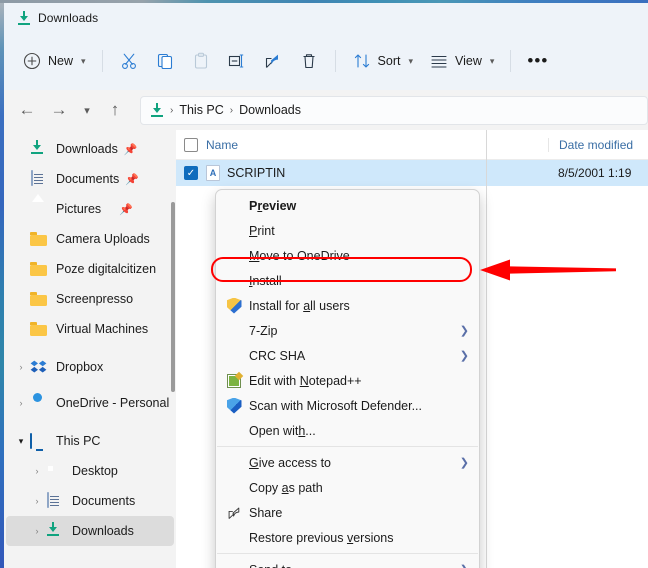 Image resolution: width=648 pixels, height=568 pixels. I want to click on back-button: ←, so click(27, 110).